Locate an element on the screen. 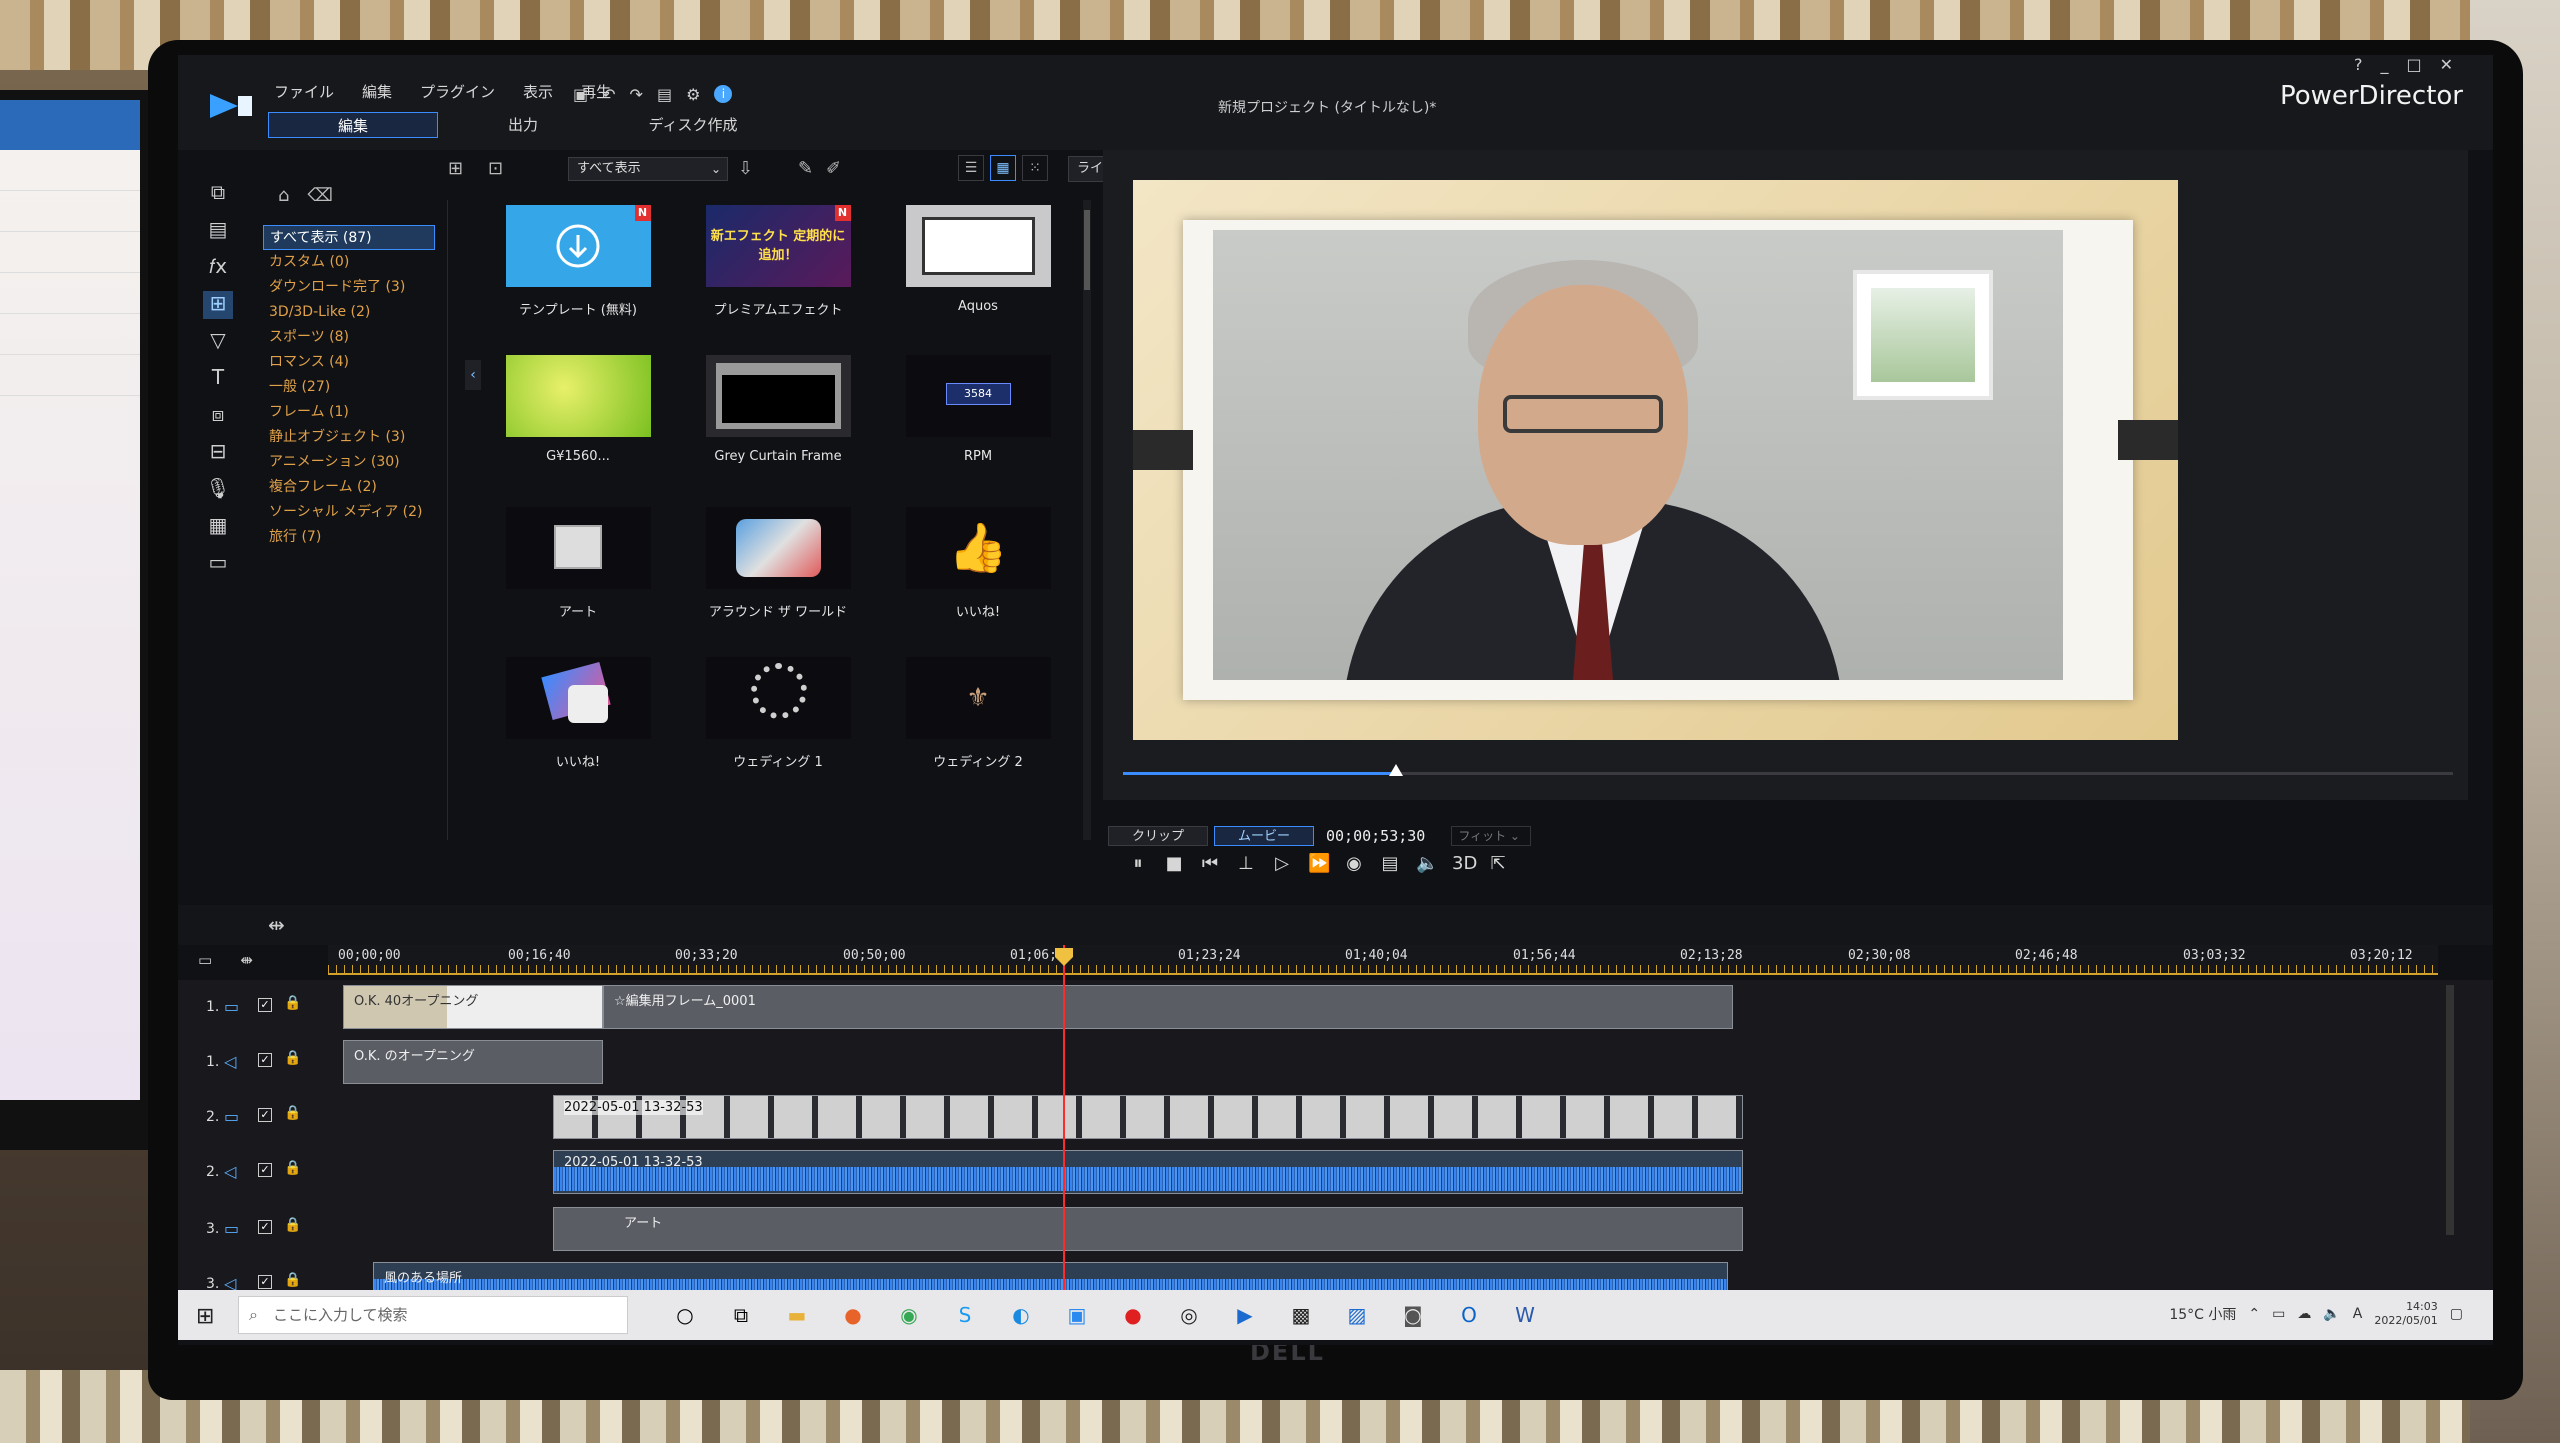  tab-edit: 編集 is located at coordinates (353, 125).